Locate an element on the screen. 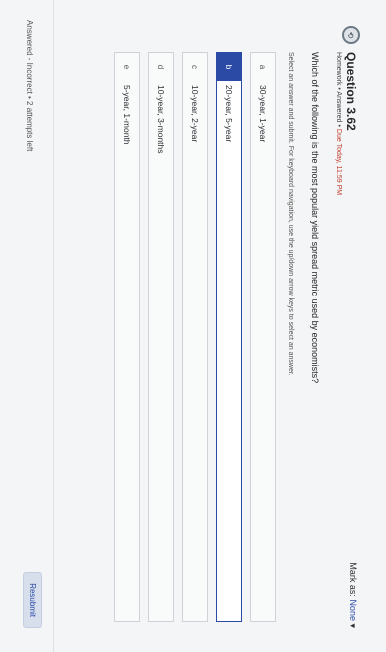 The height and width of the screenshot is (652, 386). option-text: 10-year, 3-months is located at coordinates (161, 119).